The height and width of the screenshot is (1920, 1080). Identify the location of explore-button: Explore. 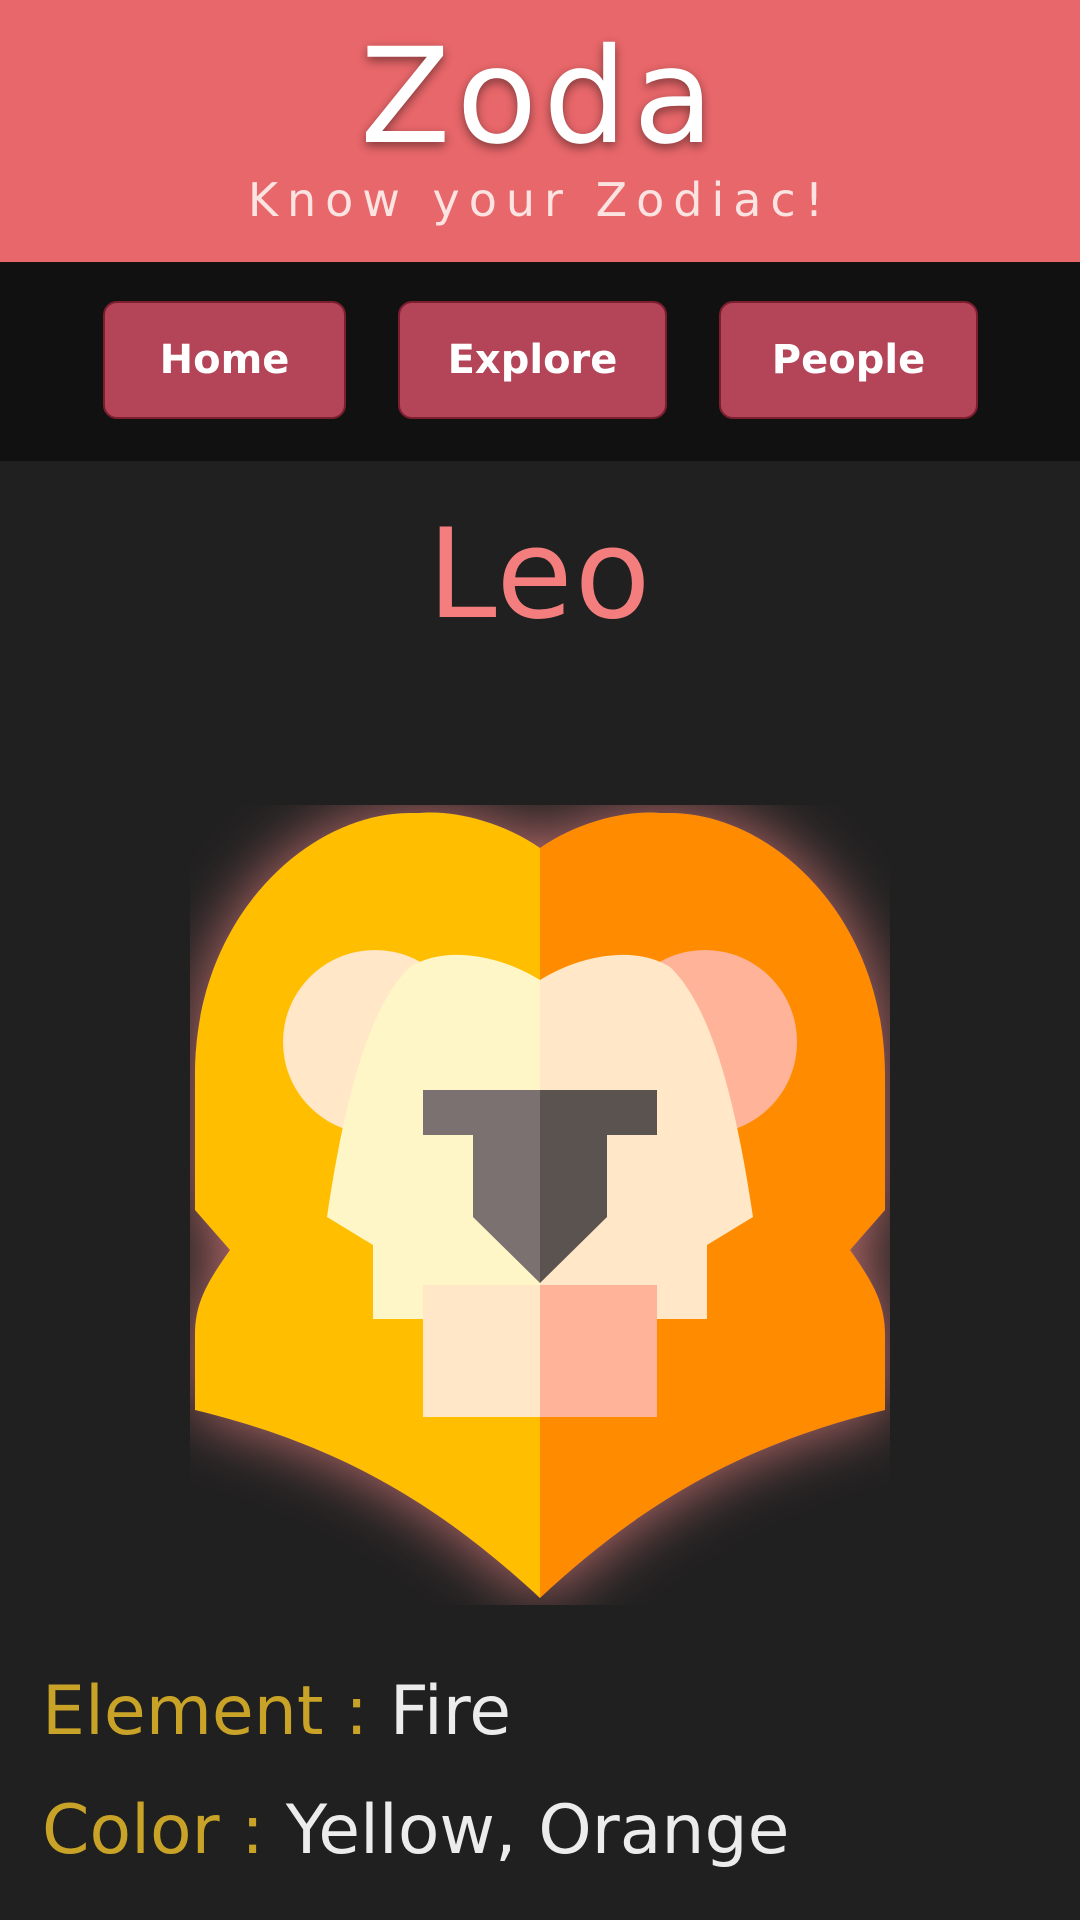
(532, 360).